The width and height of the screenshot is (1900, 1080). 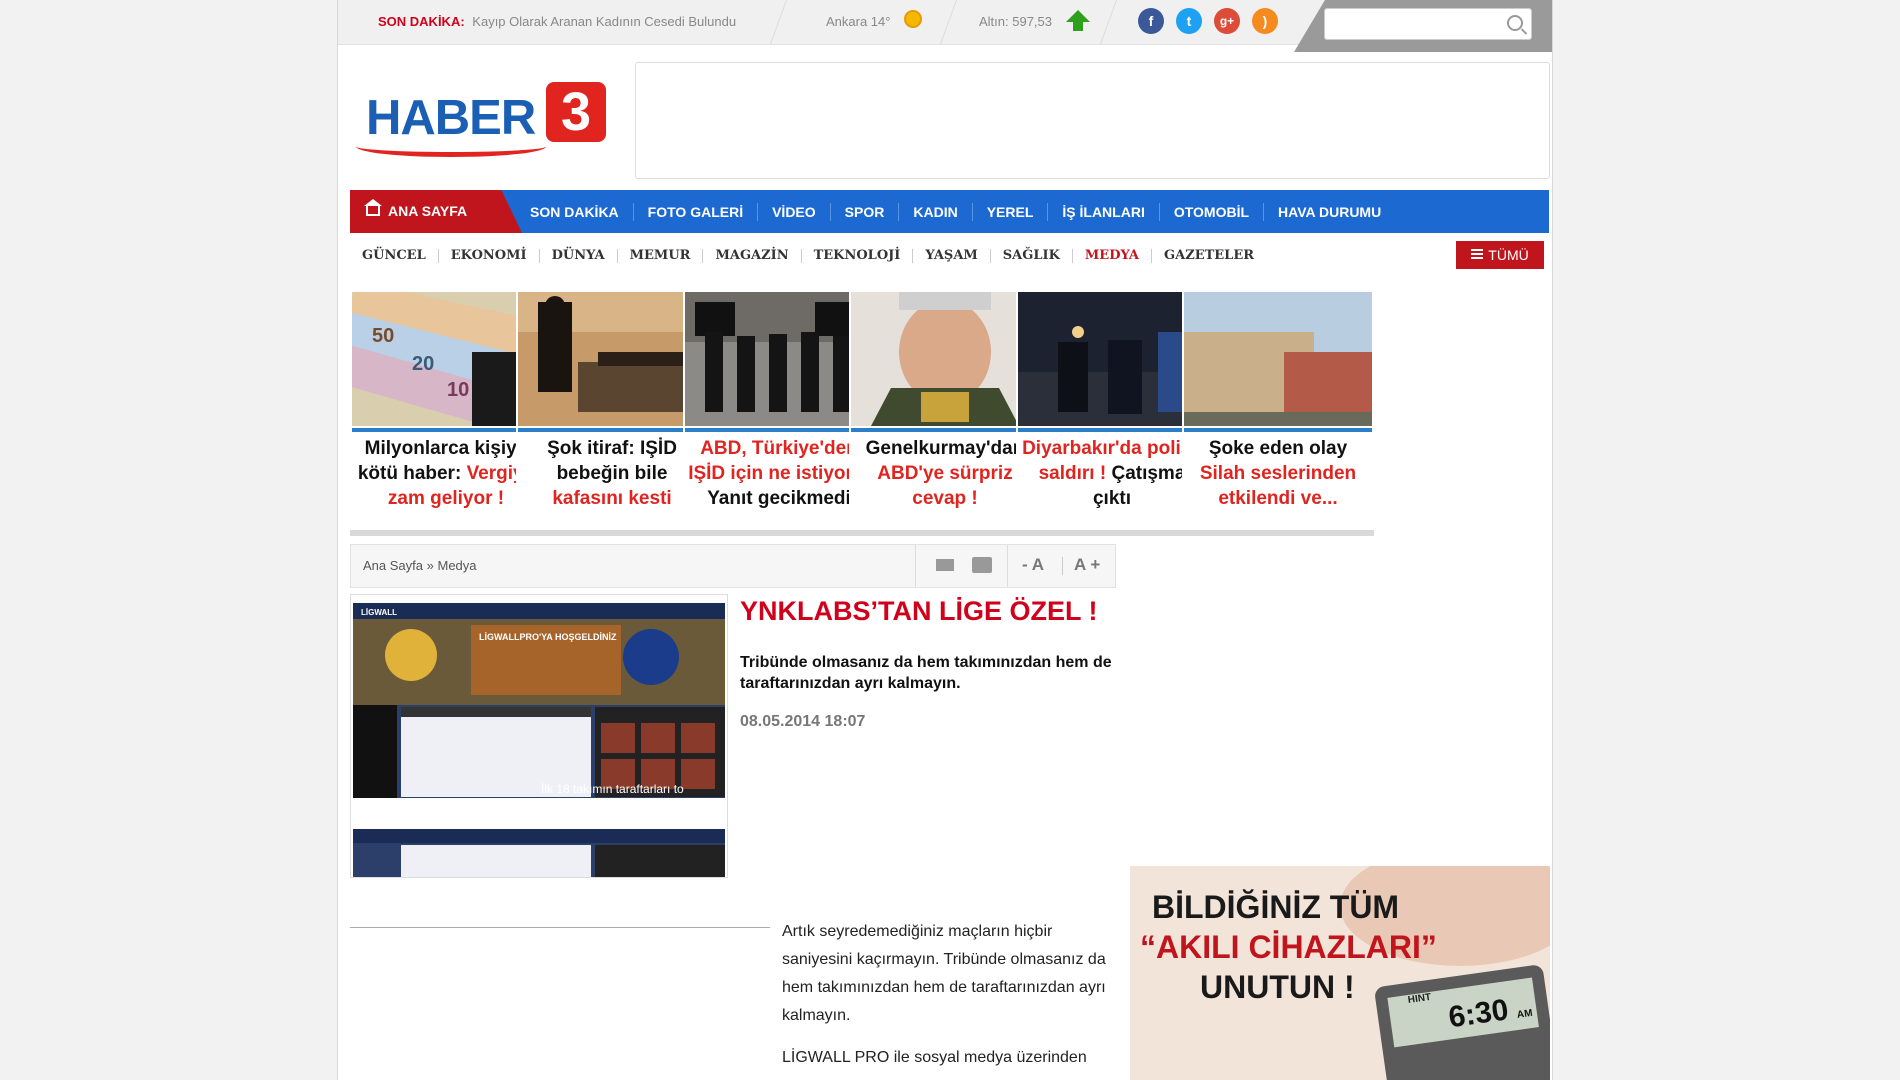 I want to click on nav-home: ANA SAYFA, so click(x=436, y=211).